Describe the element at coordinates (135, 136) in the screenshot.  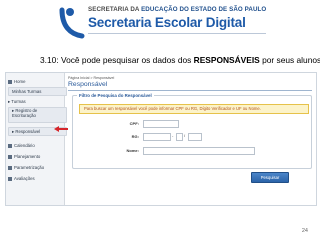
I see `rg-label: RG:` at that location.